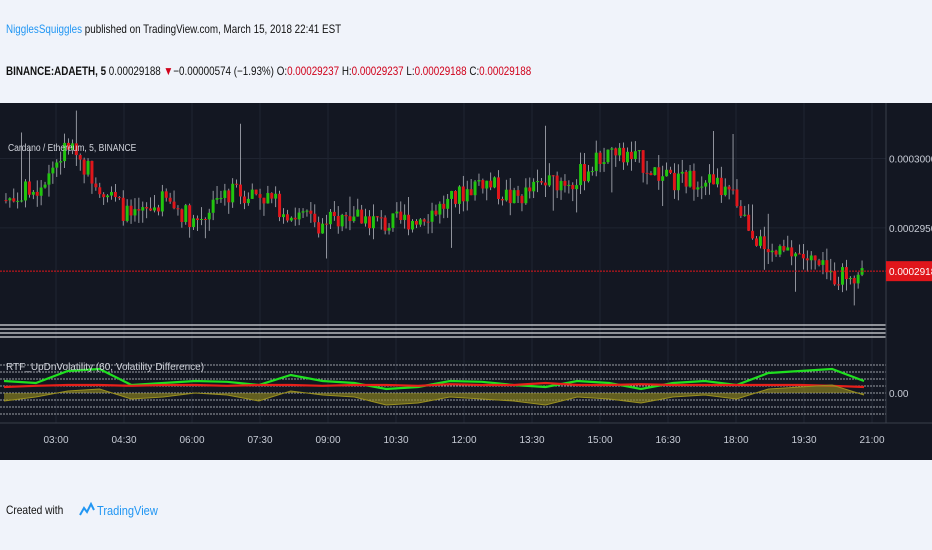 This screenshot has width=932, height=550. I want to click on main-pane-title: Cardano / Ethereum, 5, BINANCE, so click(72, 147).